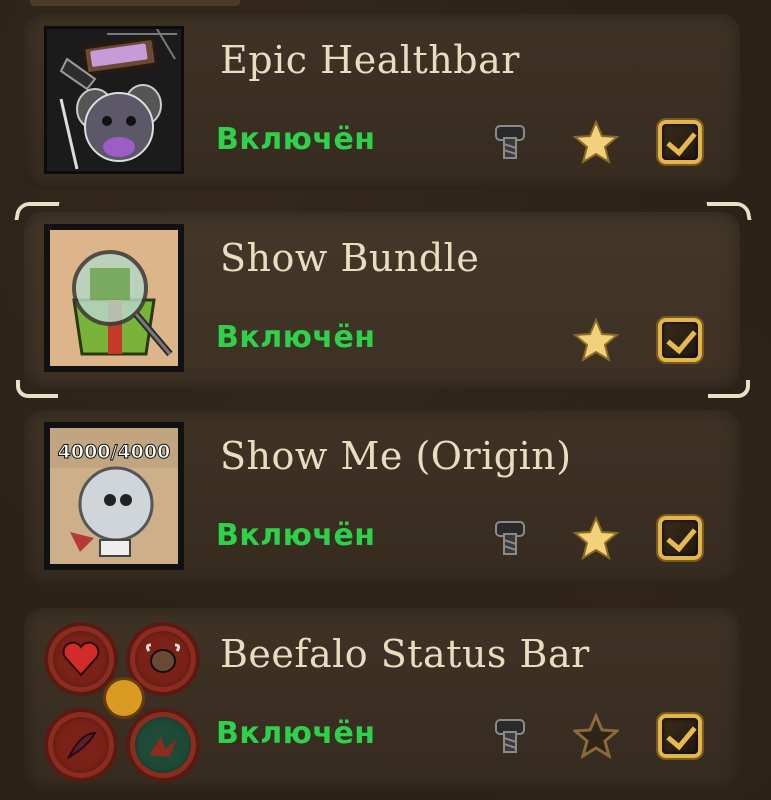 The image size is (771, 800). I want to click on magnifier-bundle-icon, so click(114, 298).